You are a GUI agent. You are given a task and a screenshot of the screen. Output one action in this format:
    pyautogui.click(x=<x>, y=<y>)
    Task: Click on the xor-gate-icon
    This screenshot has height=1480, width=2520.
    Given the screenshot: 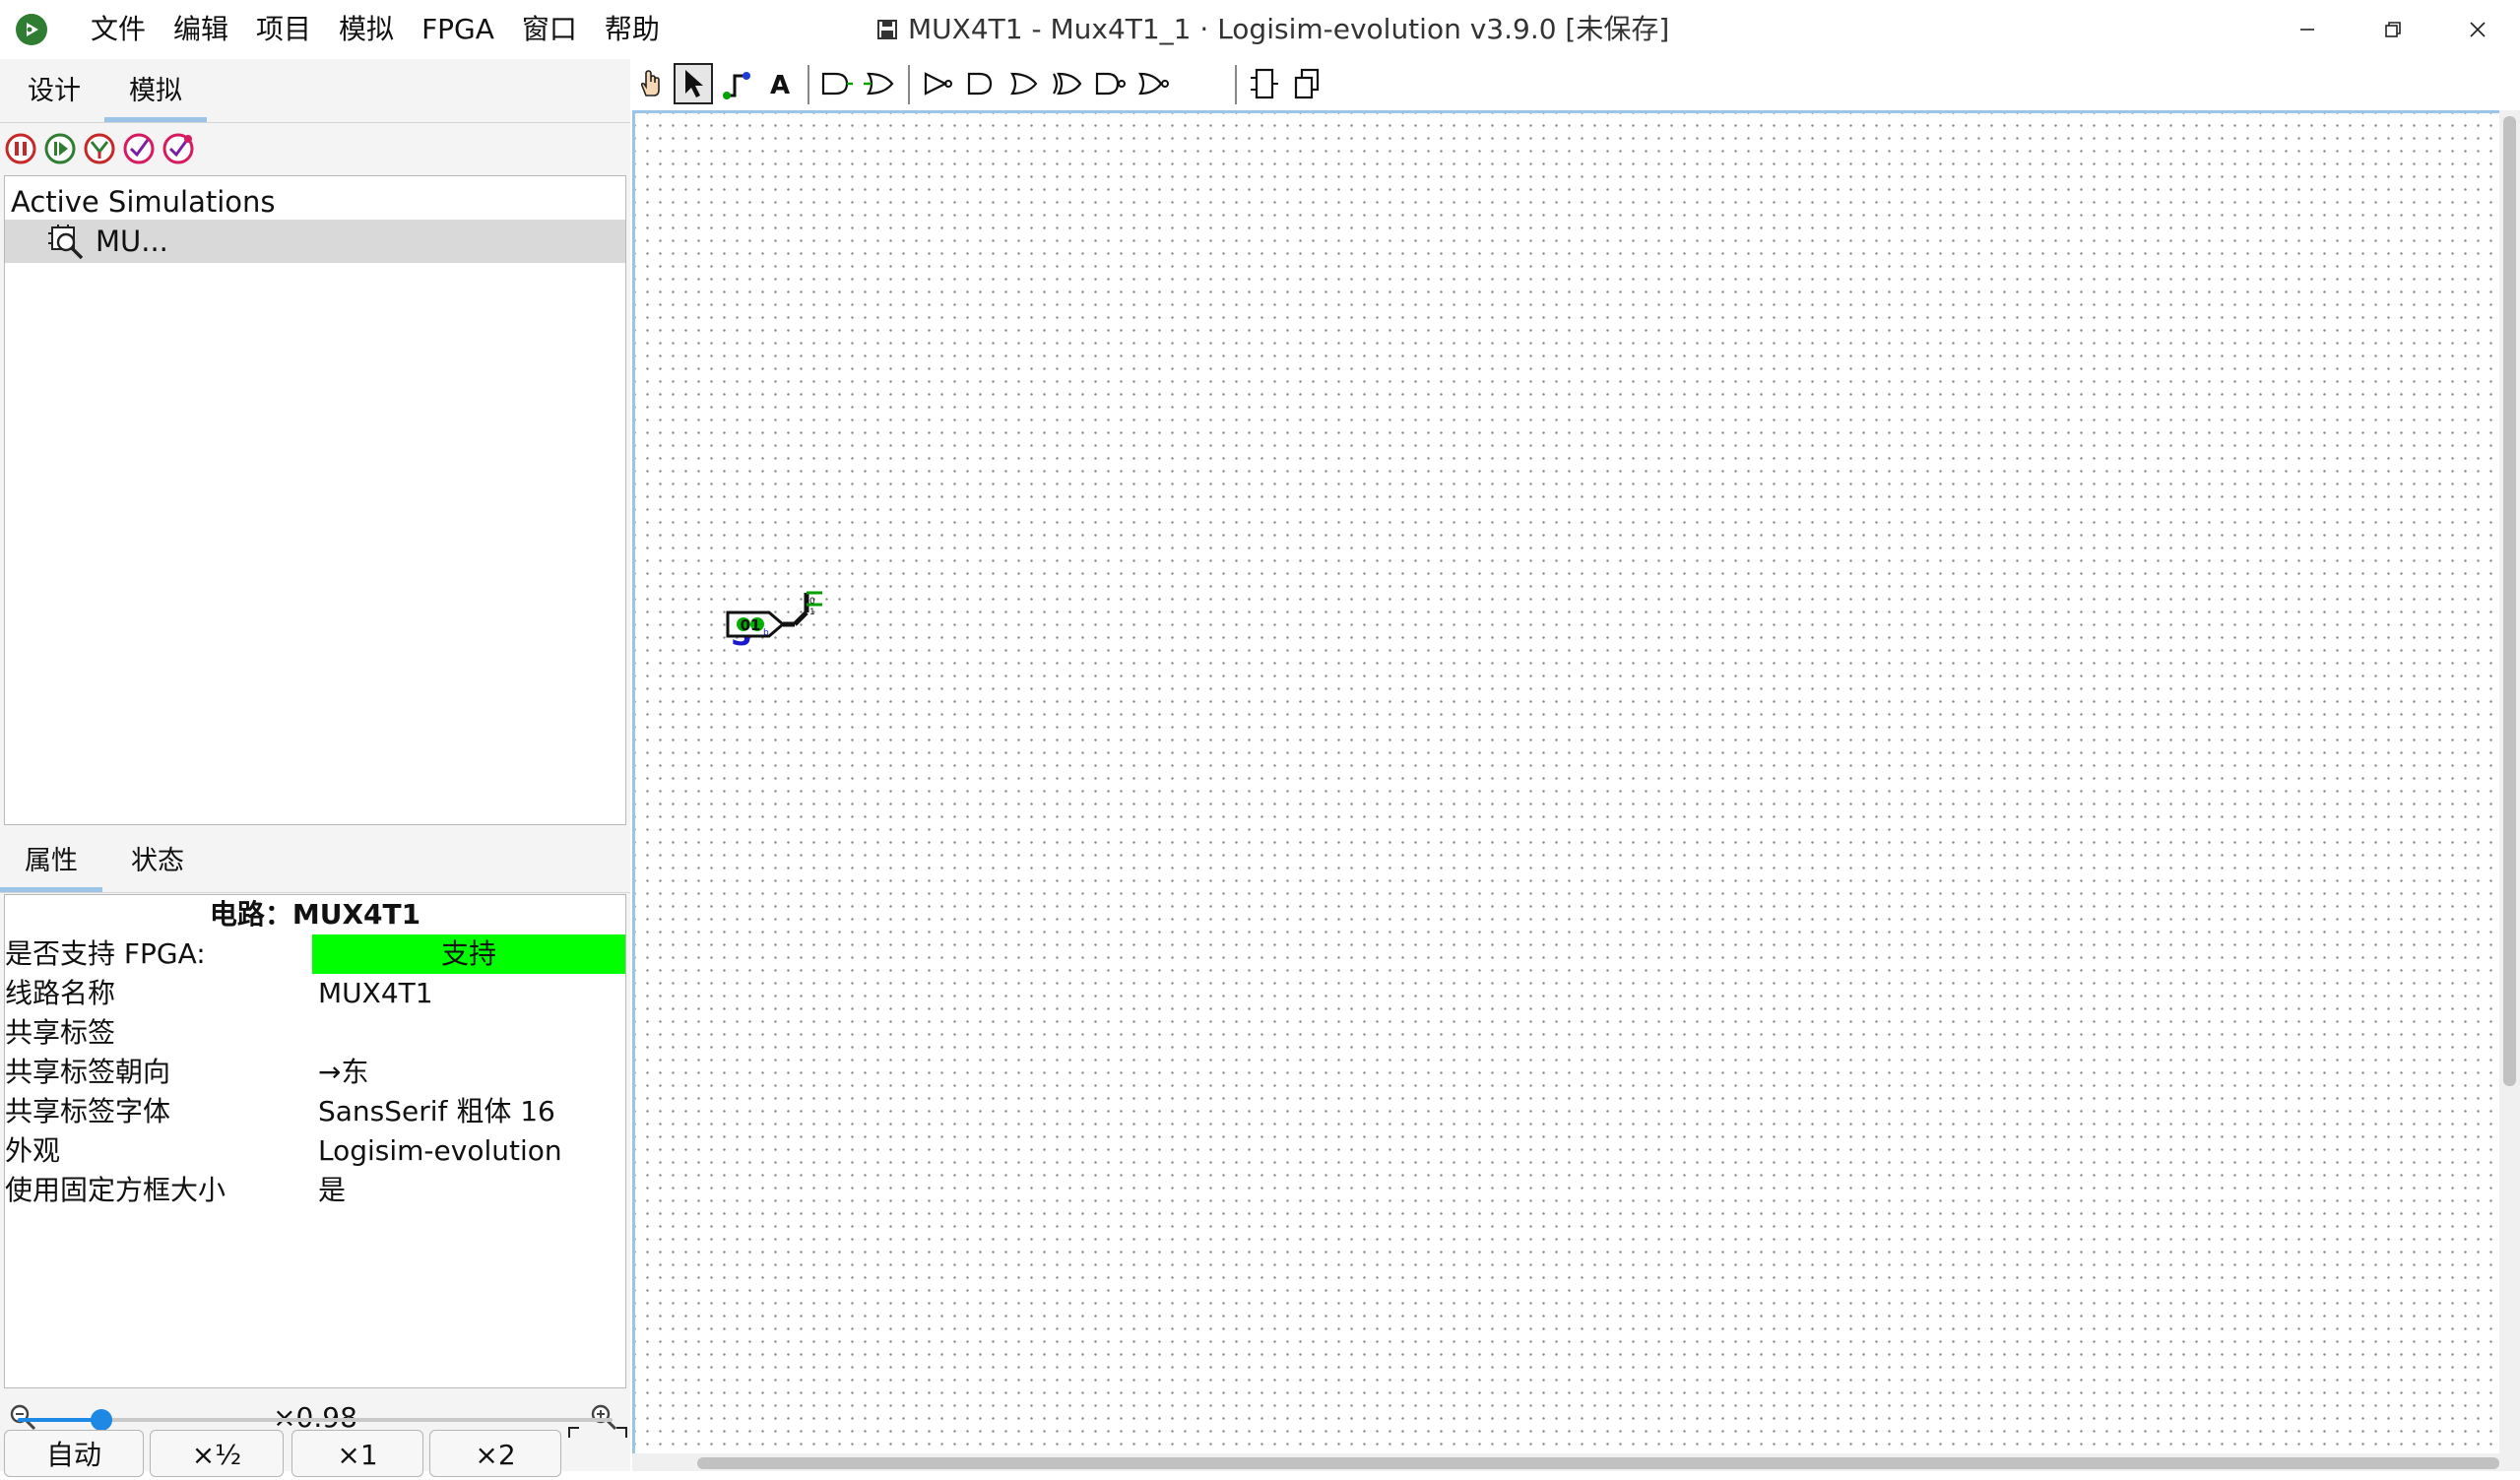 What is the action you would take?
    pyautogui.click(x=1067, y=84)
    